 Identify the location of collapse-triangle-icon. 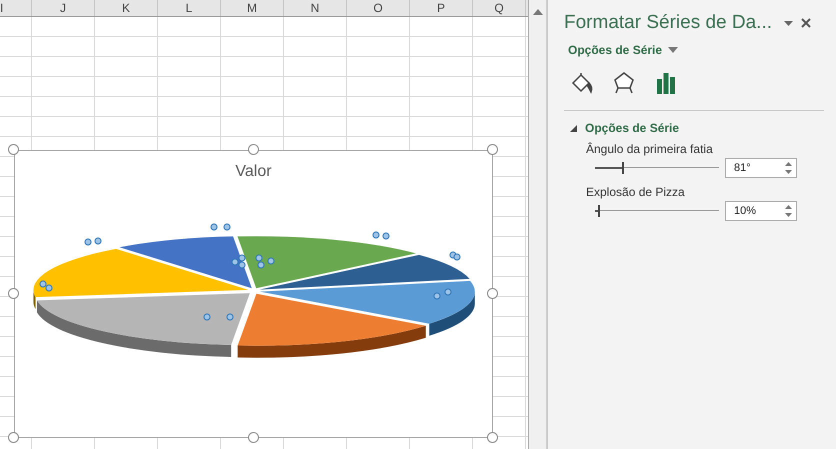
(573, 128).